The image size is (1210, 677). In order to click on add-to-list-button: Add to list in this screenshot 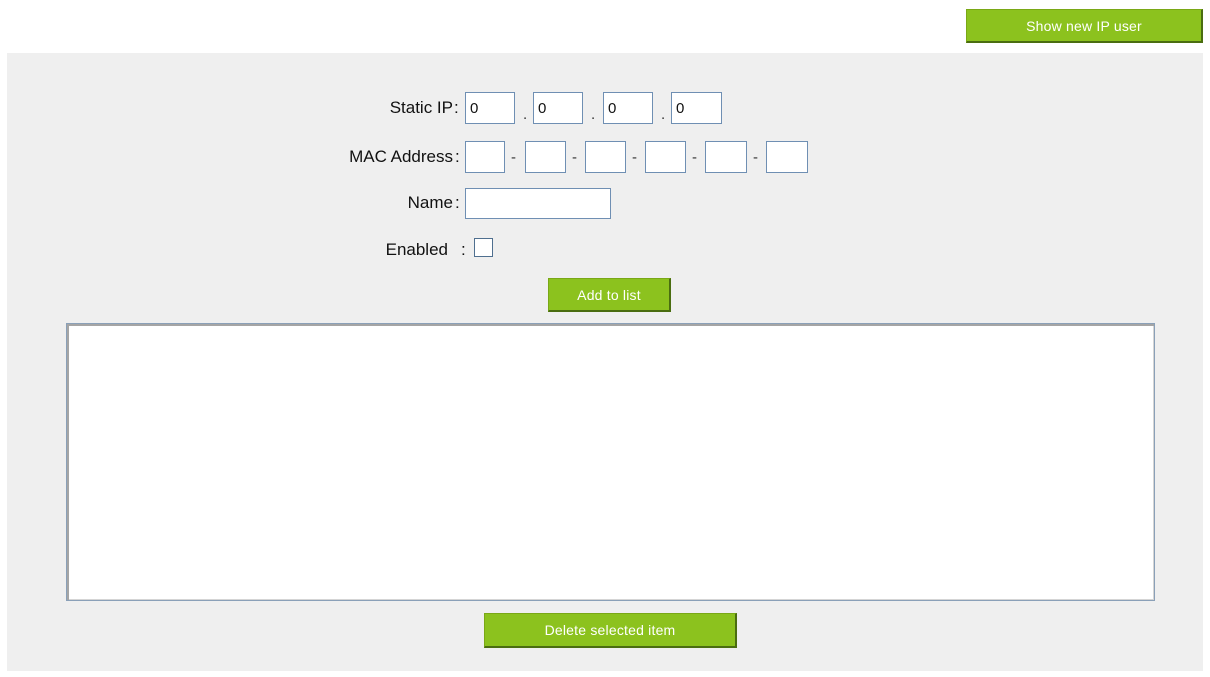, I will do `click(609, 295)`.